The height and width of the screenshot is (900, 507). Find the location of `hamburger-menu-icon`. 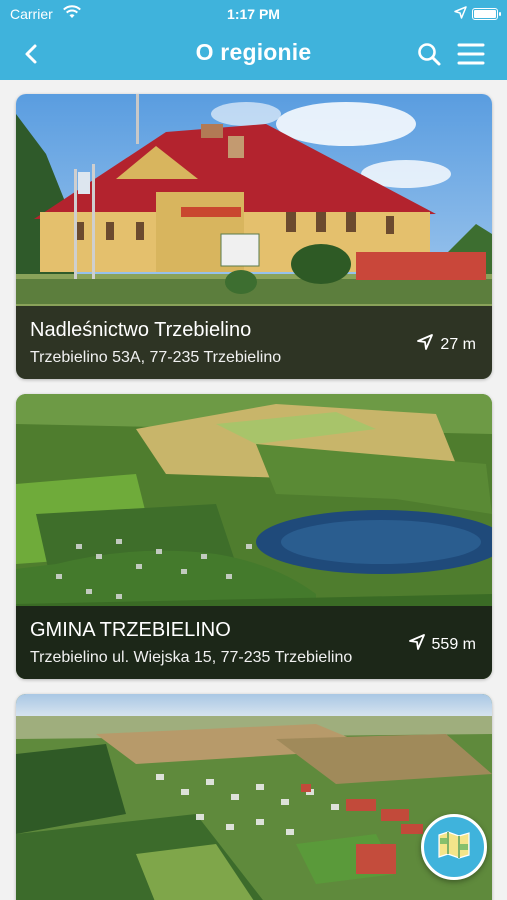

hamburger-menu-icon is located at coordinates (471, 54).